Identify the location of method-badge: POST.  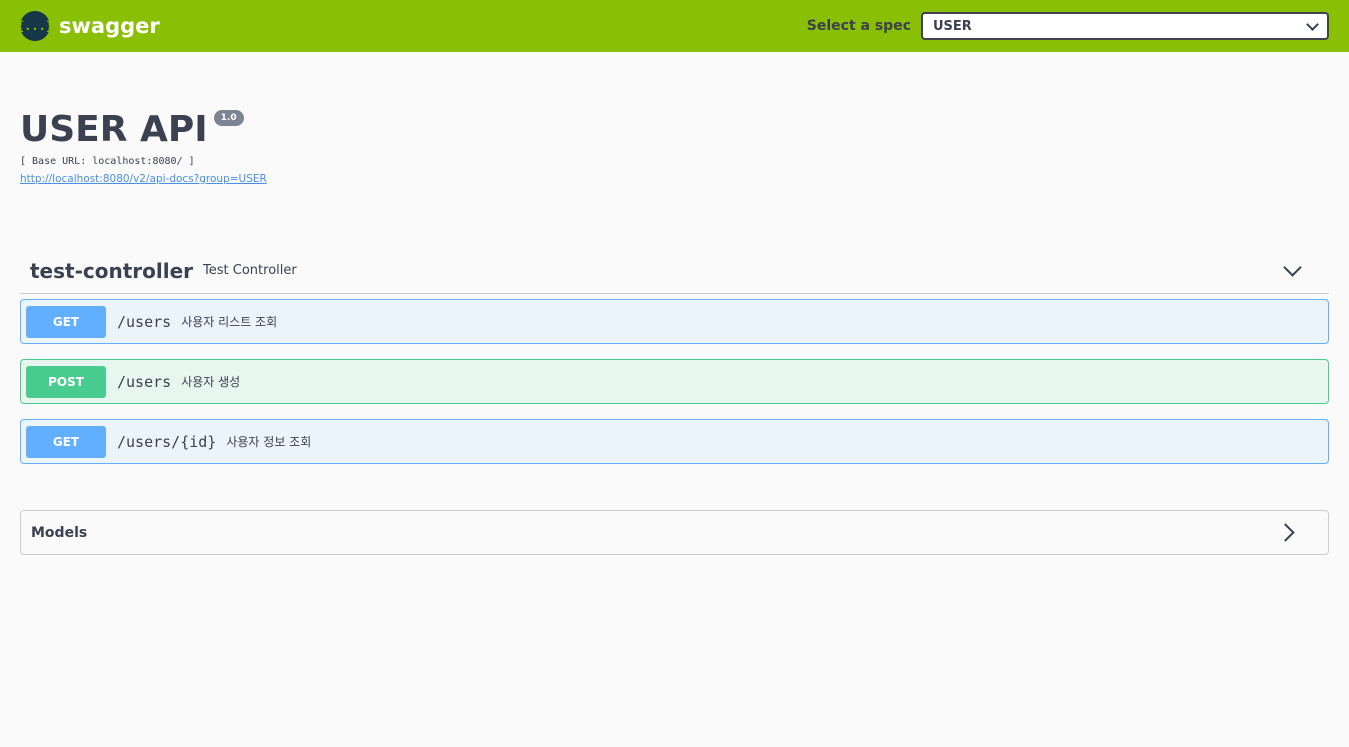
(66, 381).